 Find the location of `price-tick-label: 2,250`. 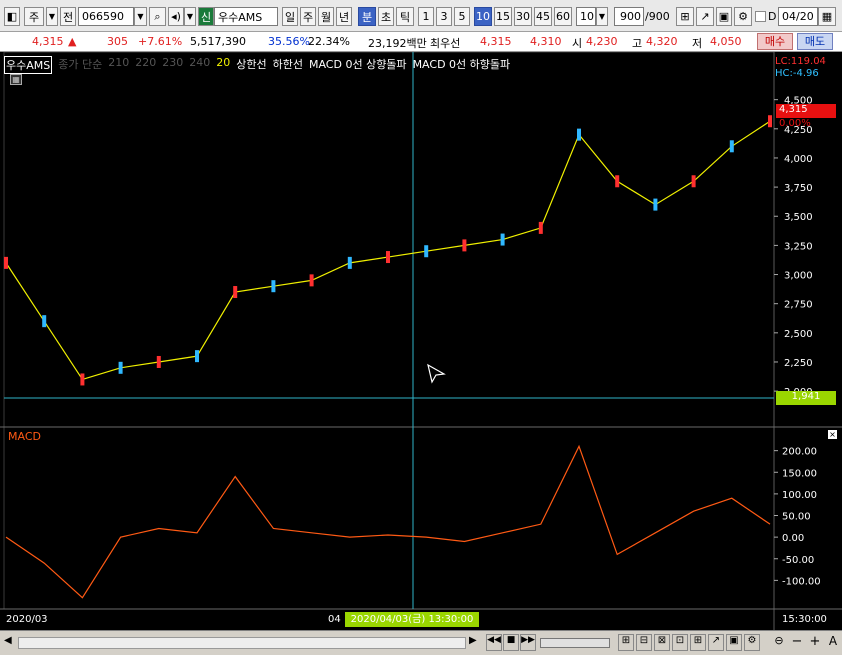

price-tick-label: 2,250 is located at coordinates (798, 363).